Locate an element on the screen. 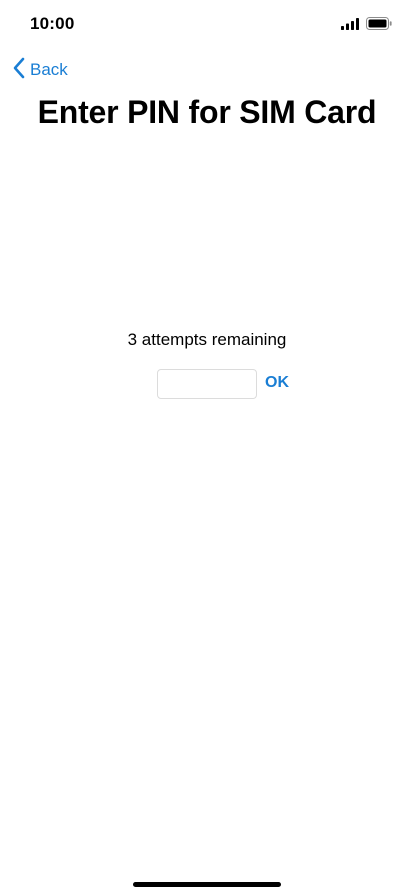 Image resolution: width=414 pixels, height=896 pixels. cellular-signal-icon is located at coordinates (350, 26).